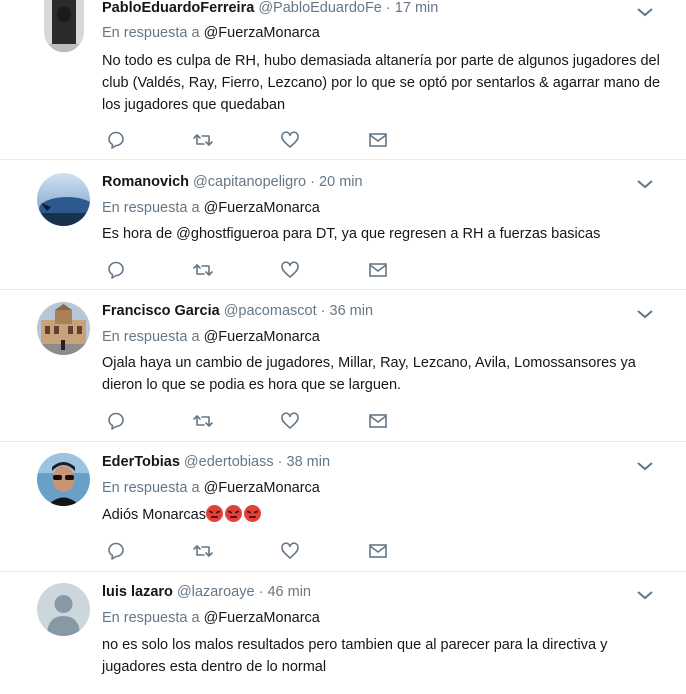 This screenshot has height=694, width=686. I want to click on user-handle: @pacomascot, so click(270, 311).